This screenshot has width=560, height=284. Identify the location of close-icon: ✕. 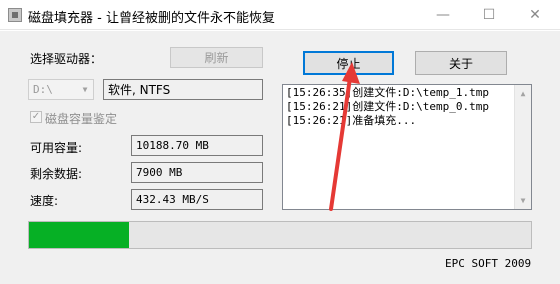
(535, 15).